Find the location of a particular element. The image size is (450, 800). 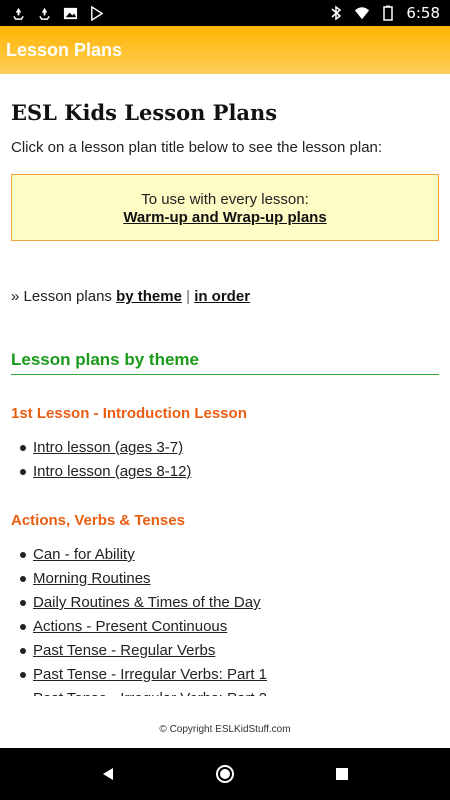

navigation-bar is located at coordinates (225, 774).